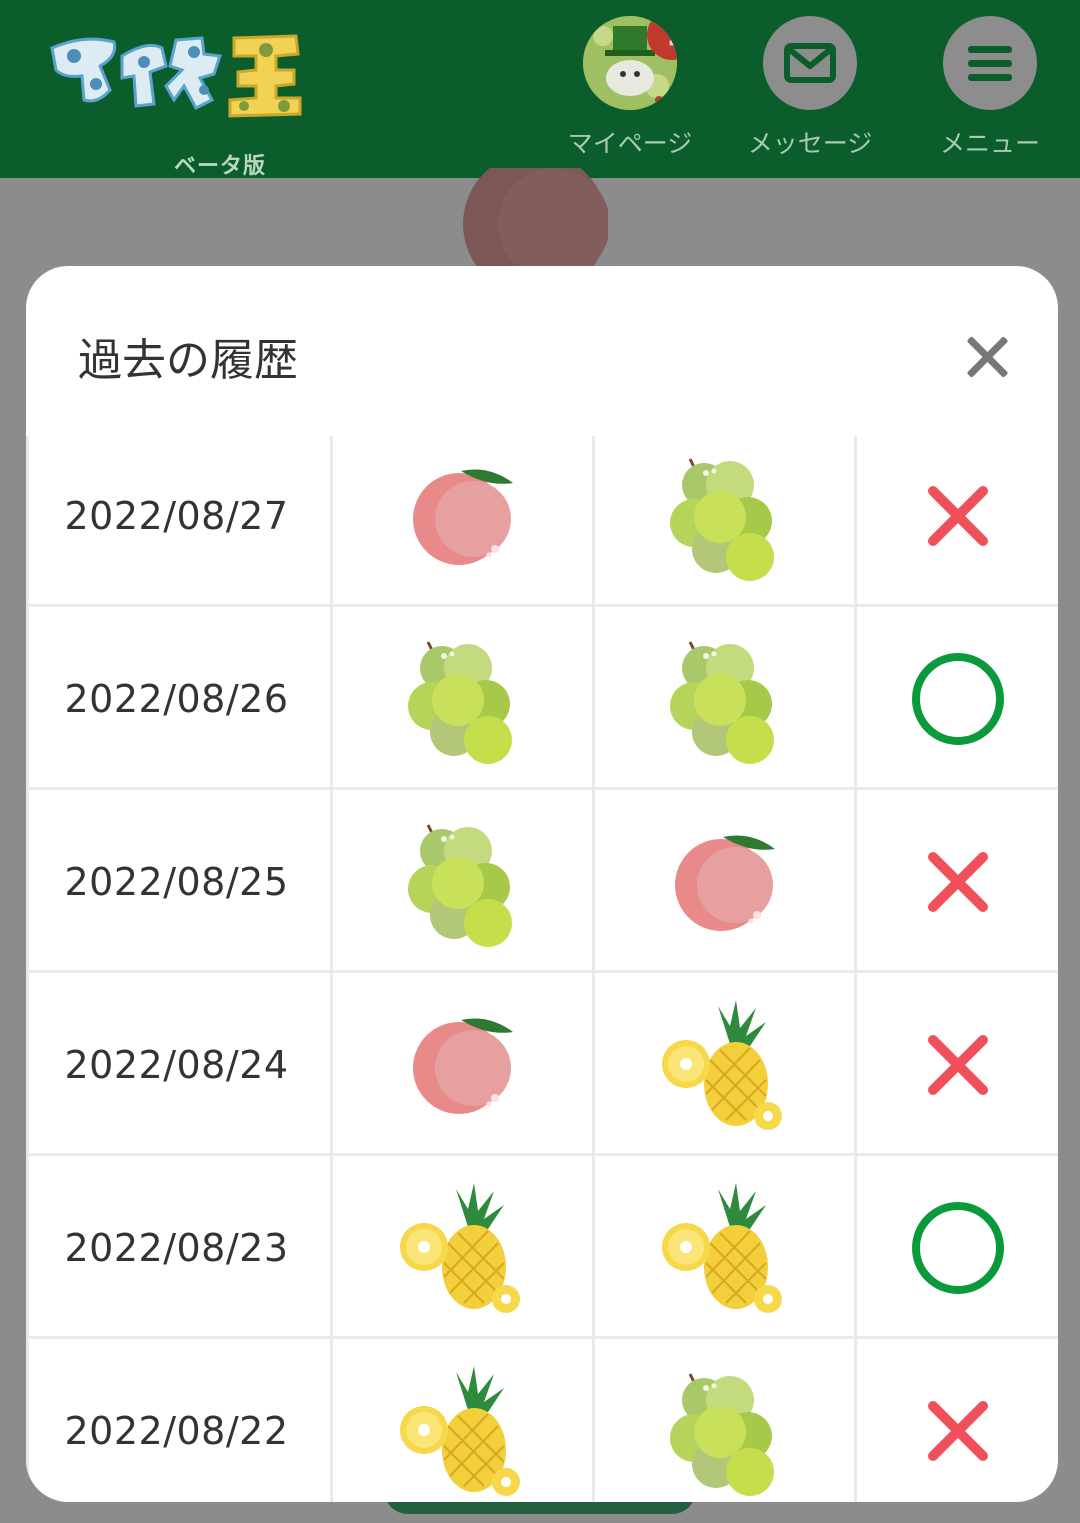  I want to click on history-row: 2022/08/23, so click(542, 1247).